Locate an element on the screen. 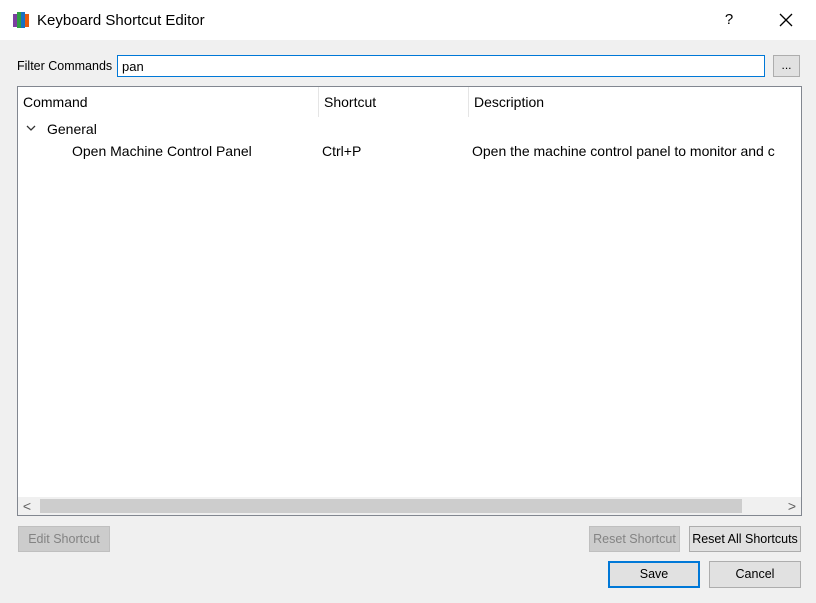 The height and width of the screenshot is (603, 816). group-label: General is located at coordinates (72, 129).